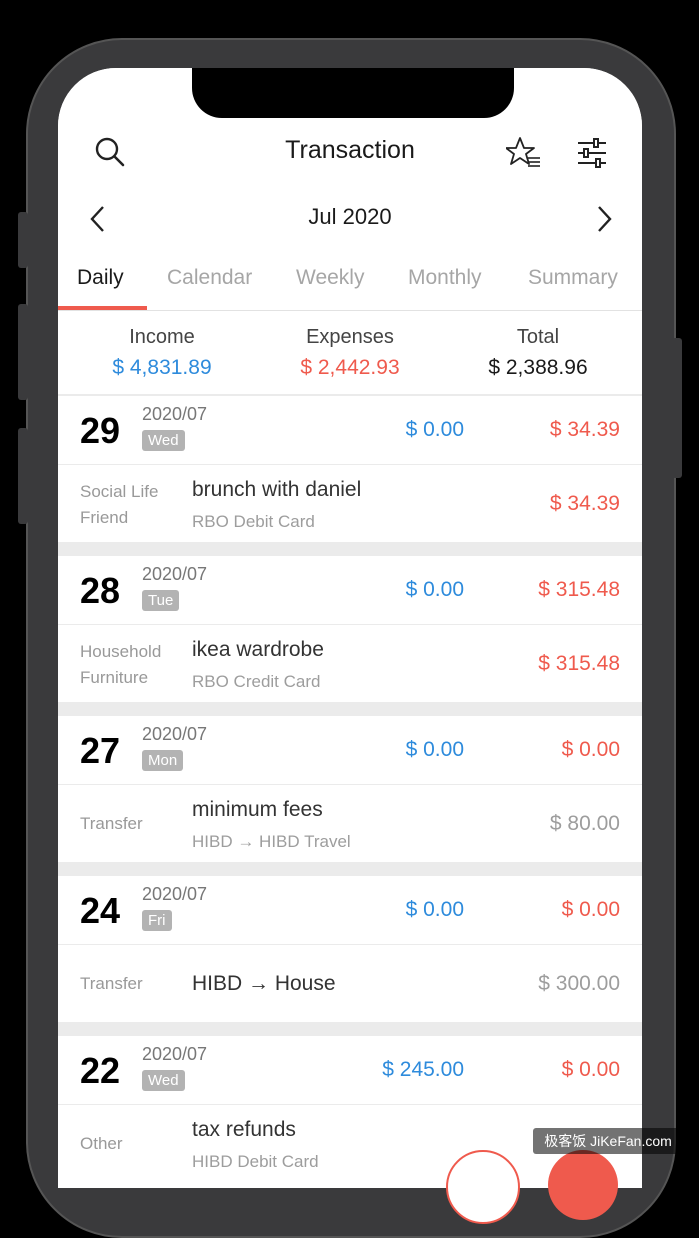  Describe the element at coordinates (104, 517) in the screenshot. I see `subcategory-label: Friend` at that location.